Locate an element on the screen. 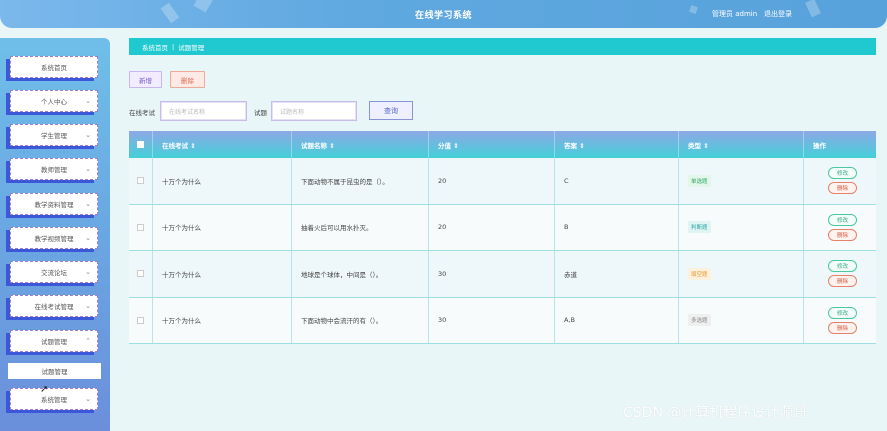 Image resolution: width=887 pixels, height=431 pixels. question-search-input: 试题名称 is located at coordinates (314, 111).